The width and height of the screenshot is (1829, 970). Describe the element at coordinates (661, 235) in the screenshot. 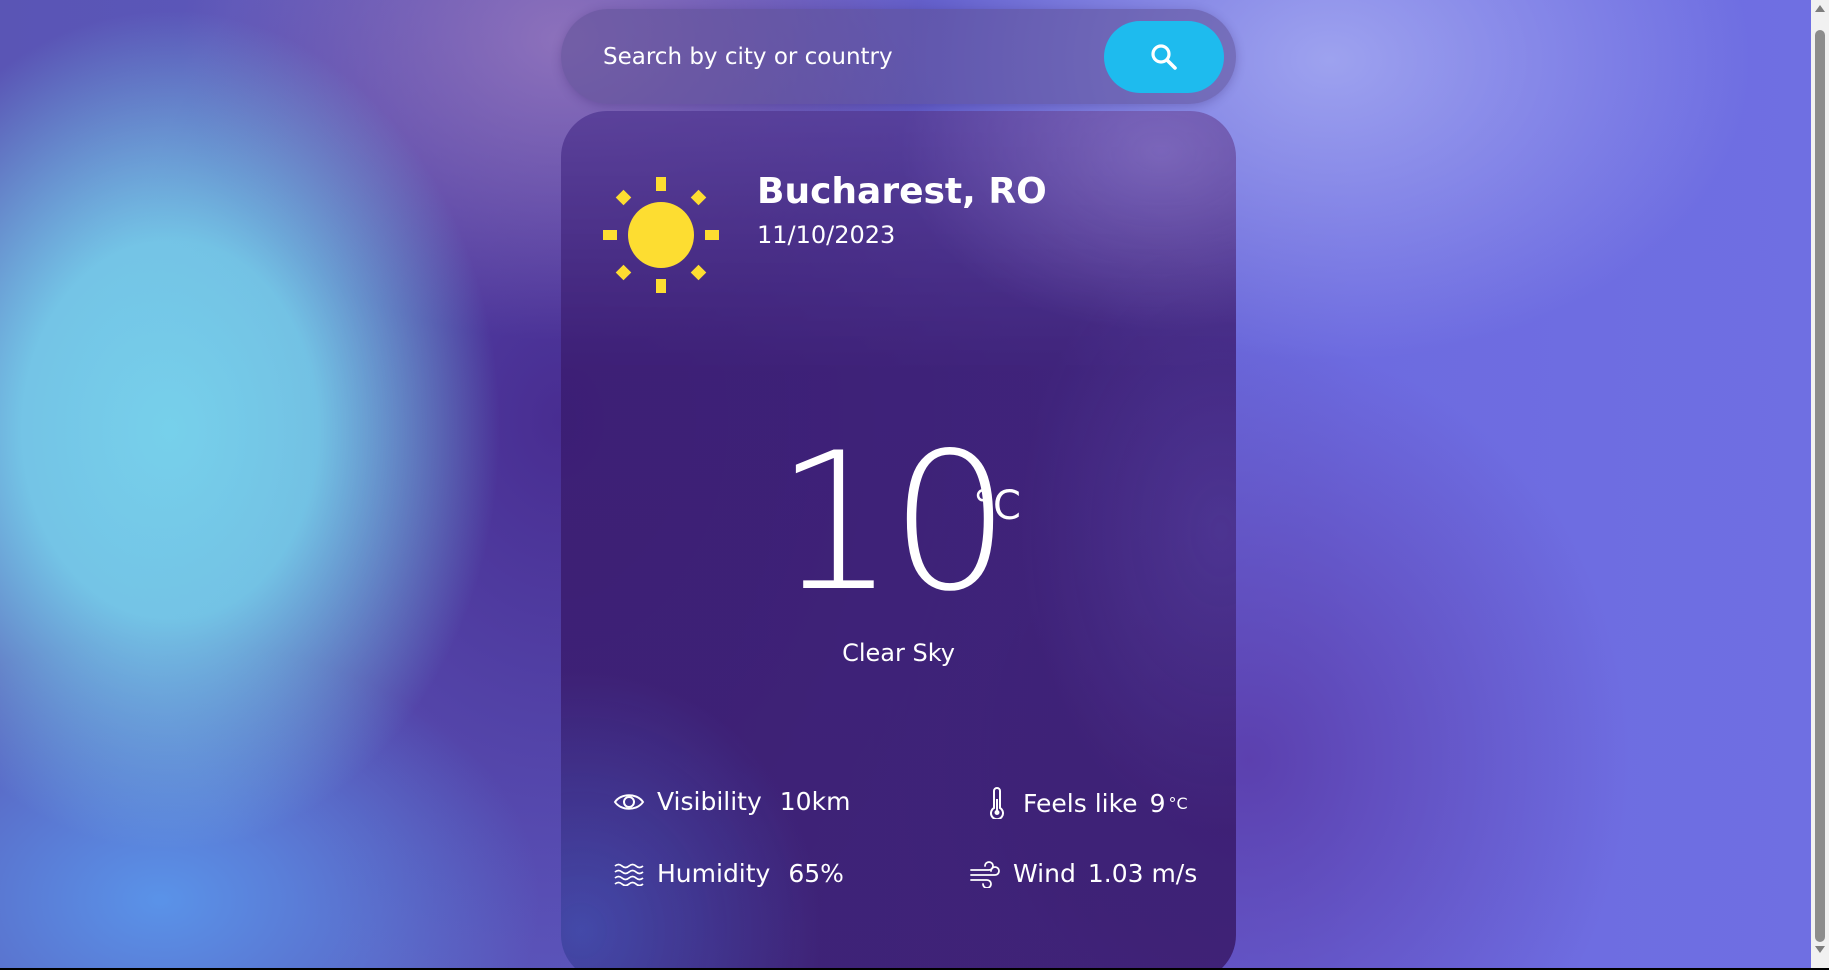

I see `sun-icon` at that location.